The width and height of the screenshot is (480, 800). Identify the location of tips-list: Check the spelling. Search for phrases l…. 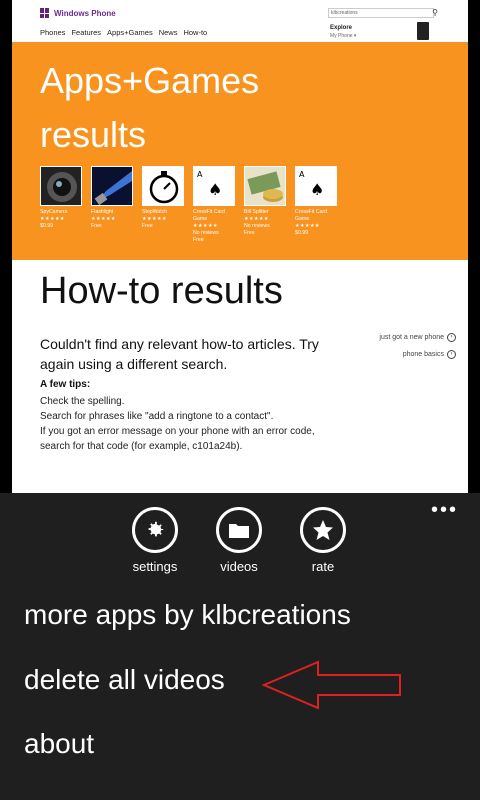
(185, 424).